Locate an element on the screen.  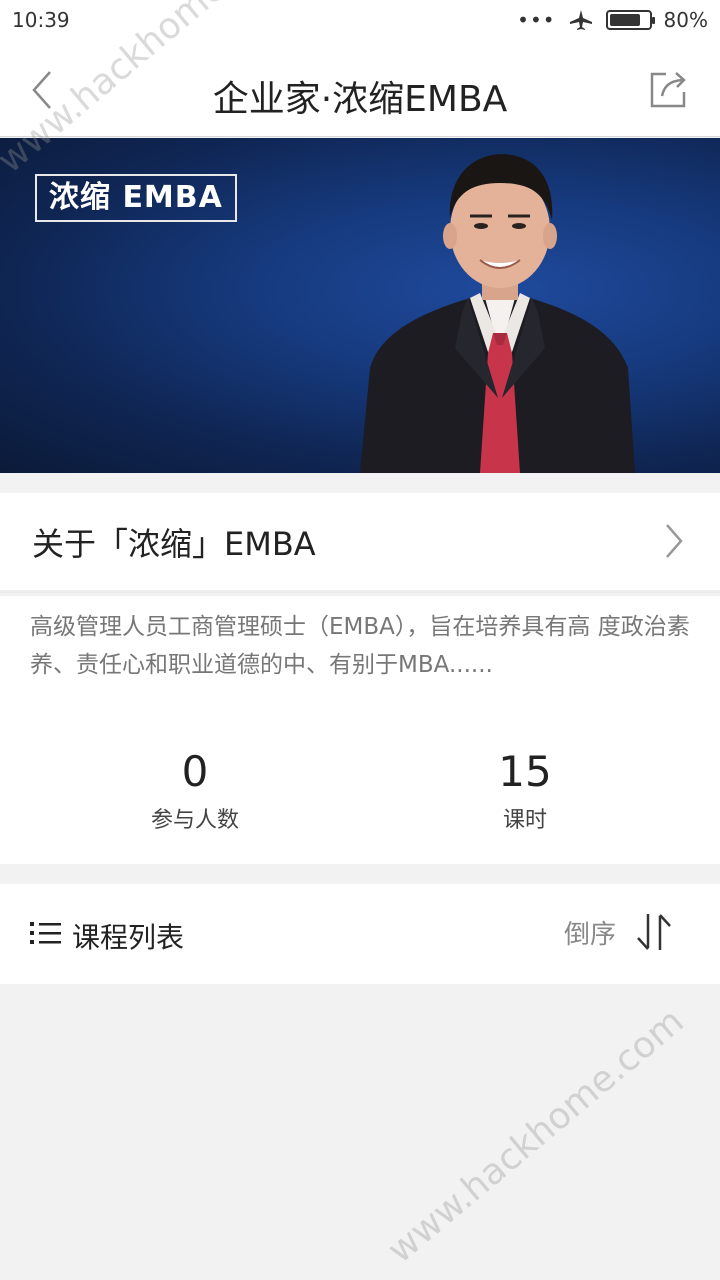
sort-toggle: 倒序 is located at coordinates (618, 932).